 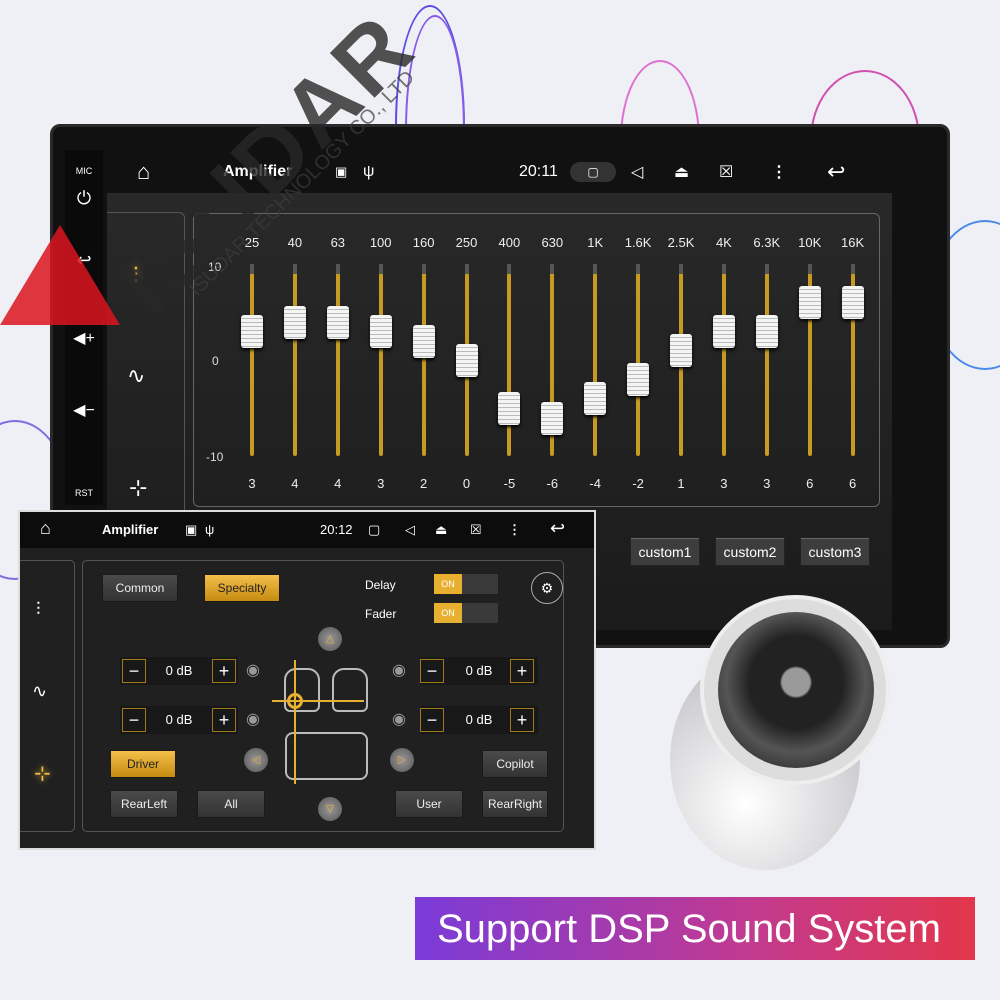 I want to click on all-button: All, so click(x=231, y=804).